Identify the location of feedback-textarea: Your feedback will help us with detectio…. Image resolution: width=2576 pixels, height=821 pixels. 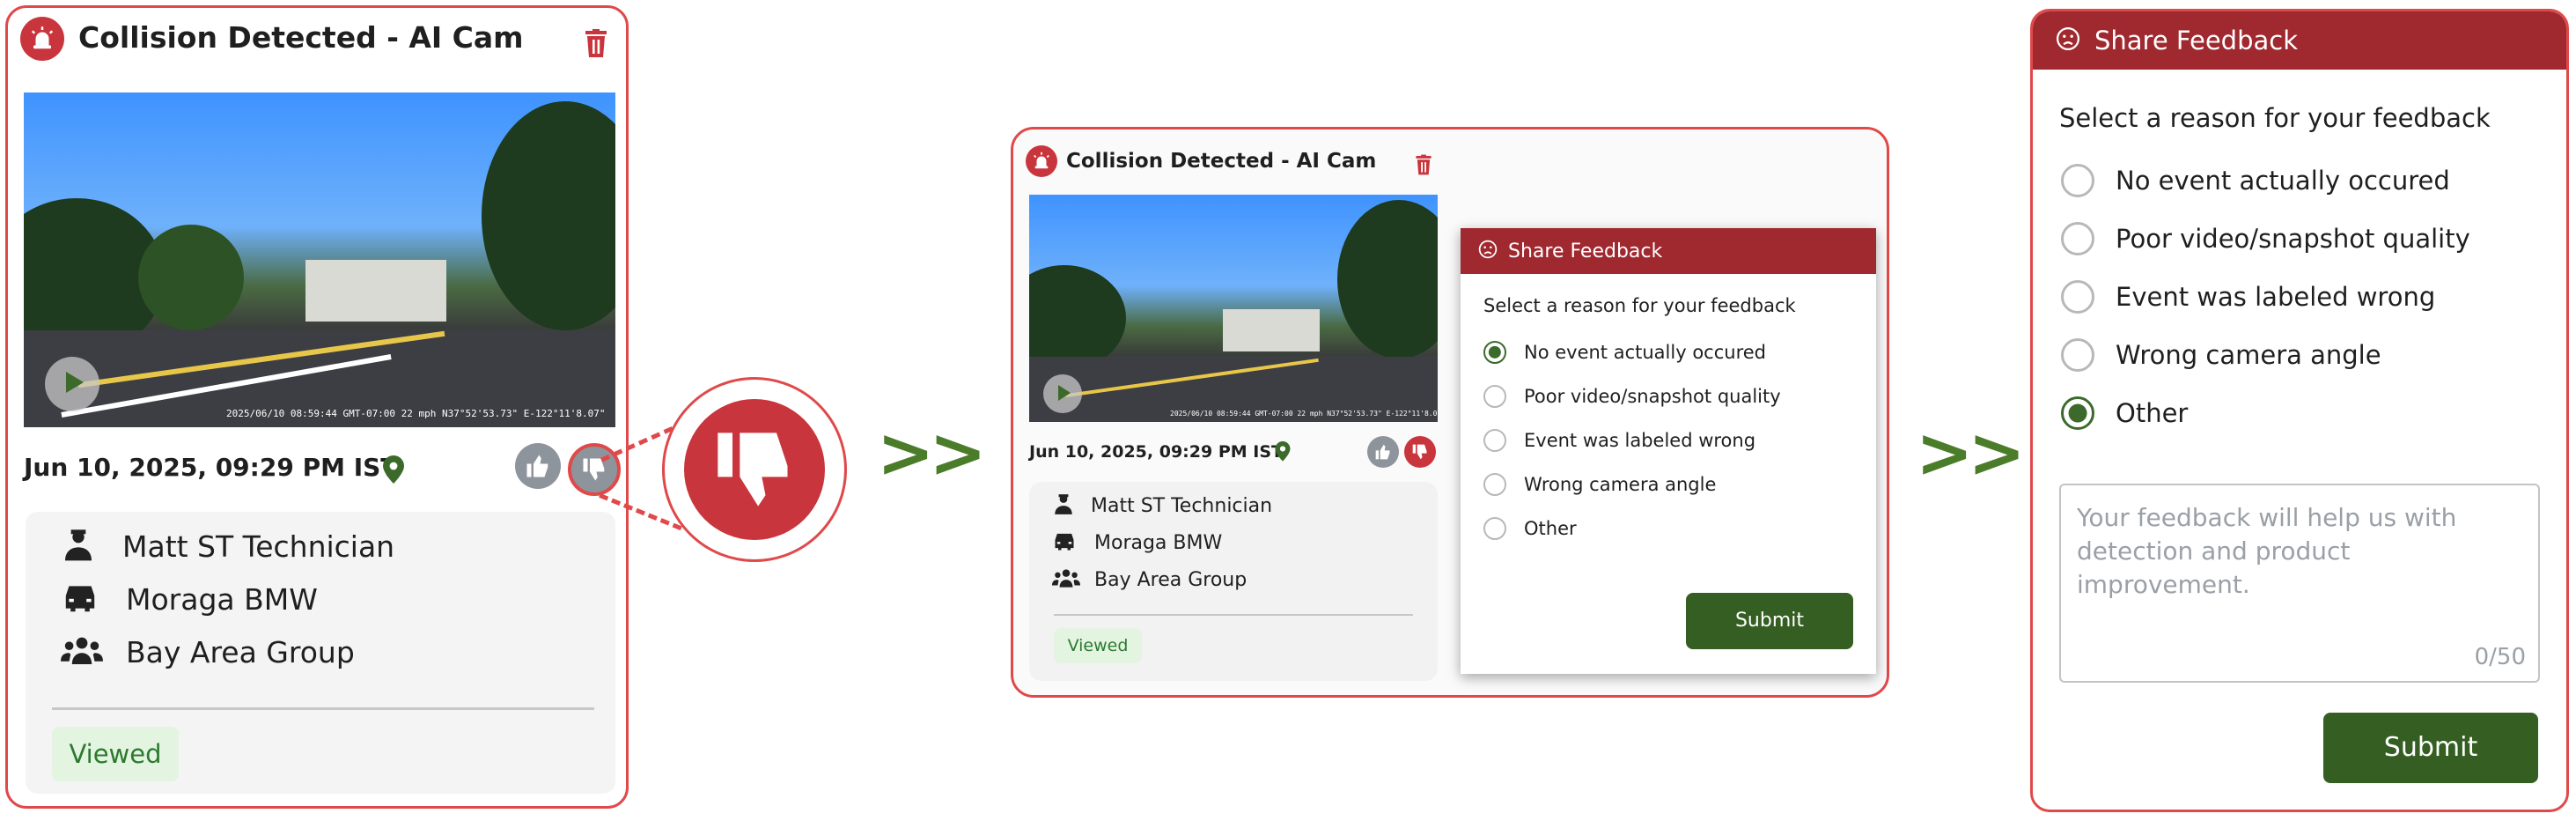
(2300, 583).